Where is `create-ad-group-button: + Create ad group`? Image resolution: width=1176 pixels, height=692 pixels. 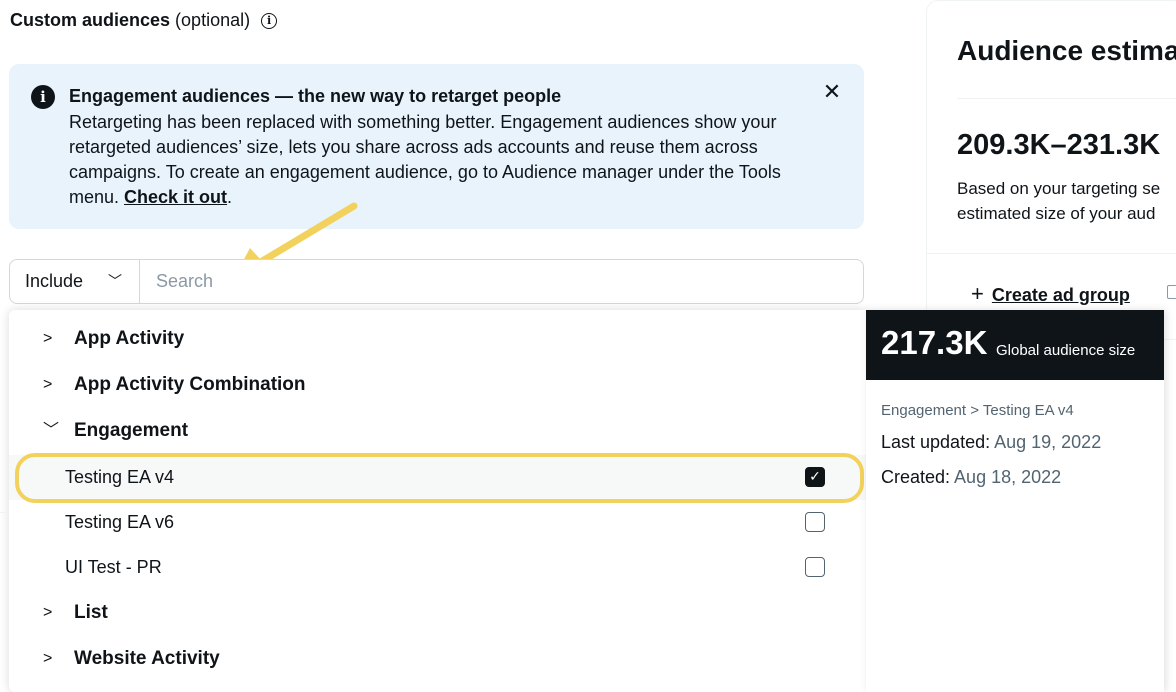 create-ad-group-button: + Create ad group is located at coordinates (1050, 294).